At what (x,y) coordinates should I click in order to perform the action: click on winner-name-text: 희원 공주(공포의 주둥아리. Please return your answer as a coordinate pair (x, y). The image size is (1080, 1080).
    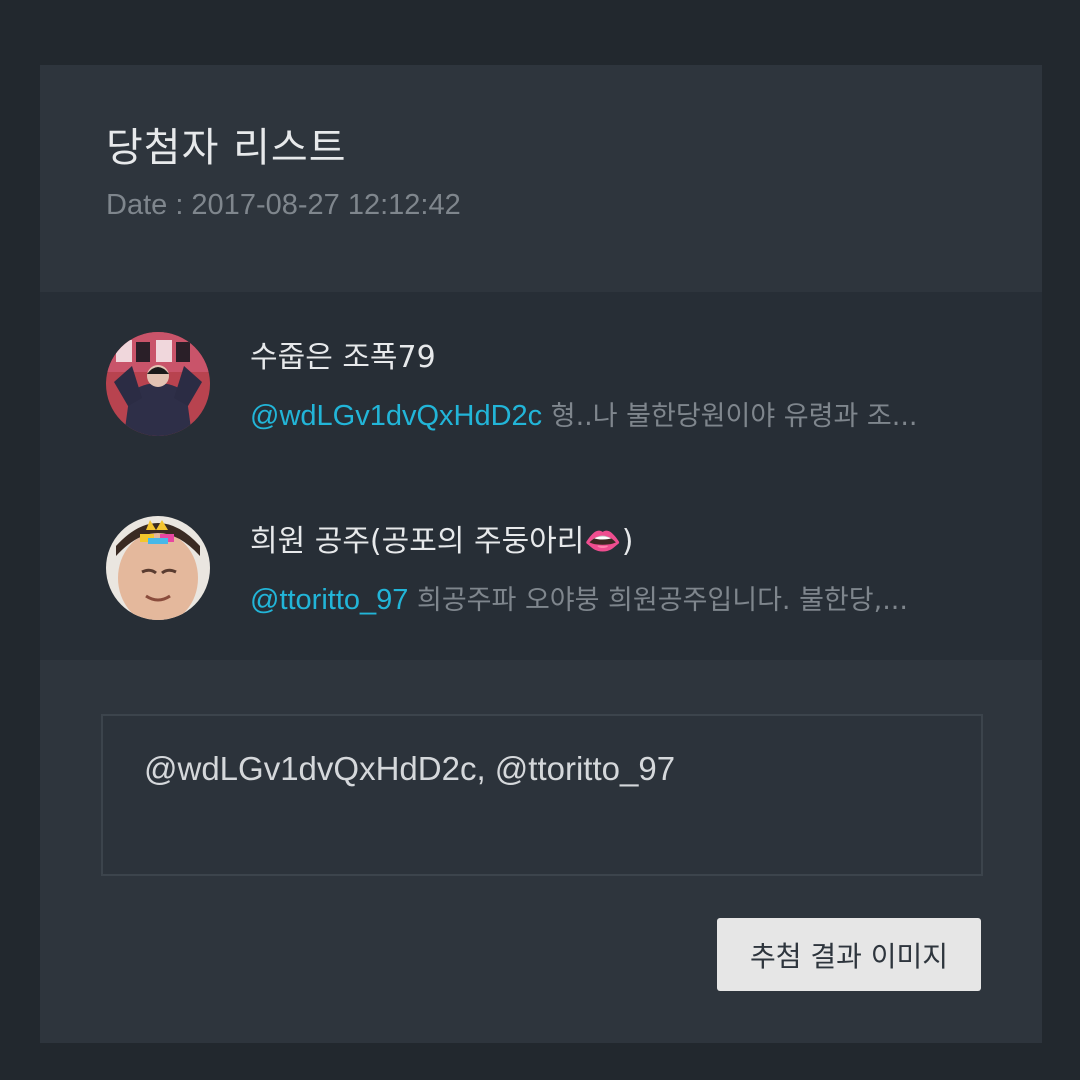
    Looking at the image, I should click on (417, 541).